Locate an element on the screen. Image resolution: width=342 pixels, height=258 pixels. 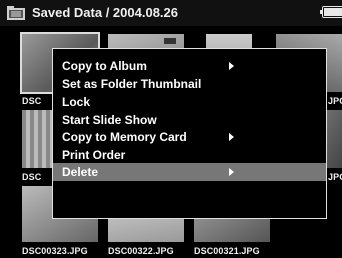
thumbnail-label: DSC00321.JPG is located at coordinates (227, 251).